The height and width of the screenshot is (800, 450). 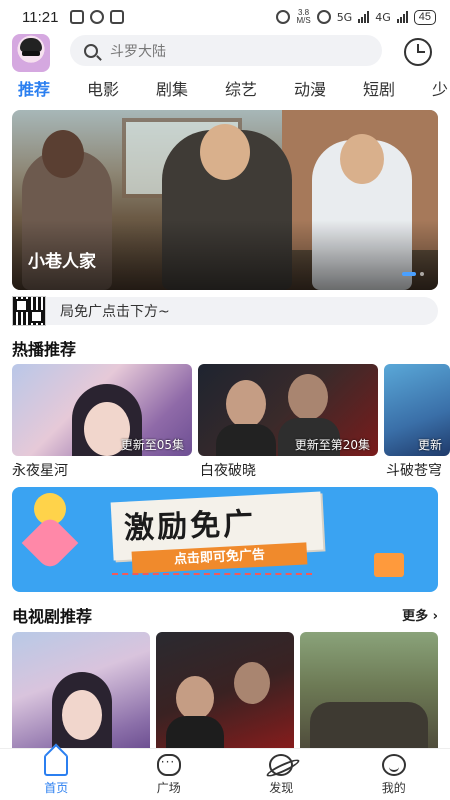 I want to click on nav-me: 我的, so click(x=394, y=774).